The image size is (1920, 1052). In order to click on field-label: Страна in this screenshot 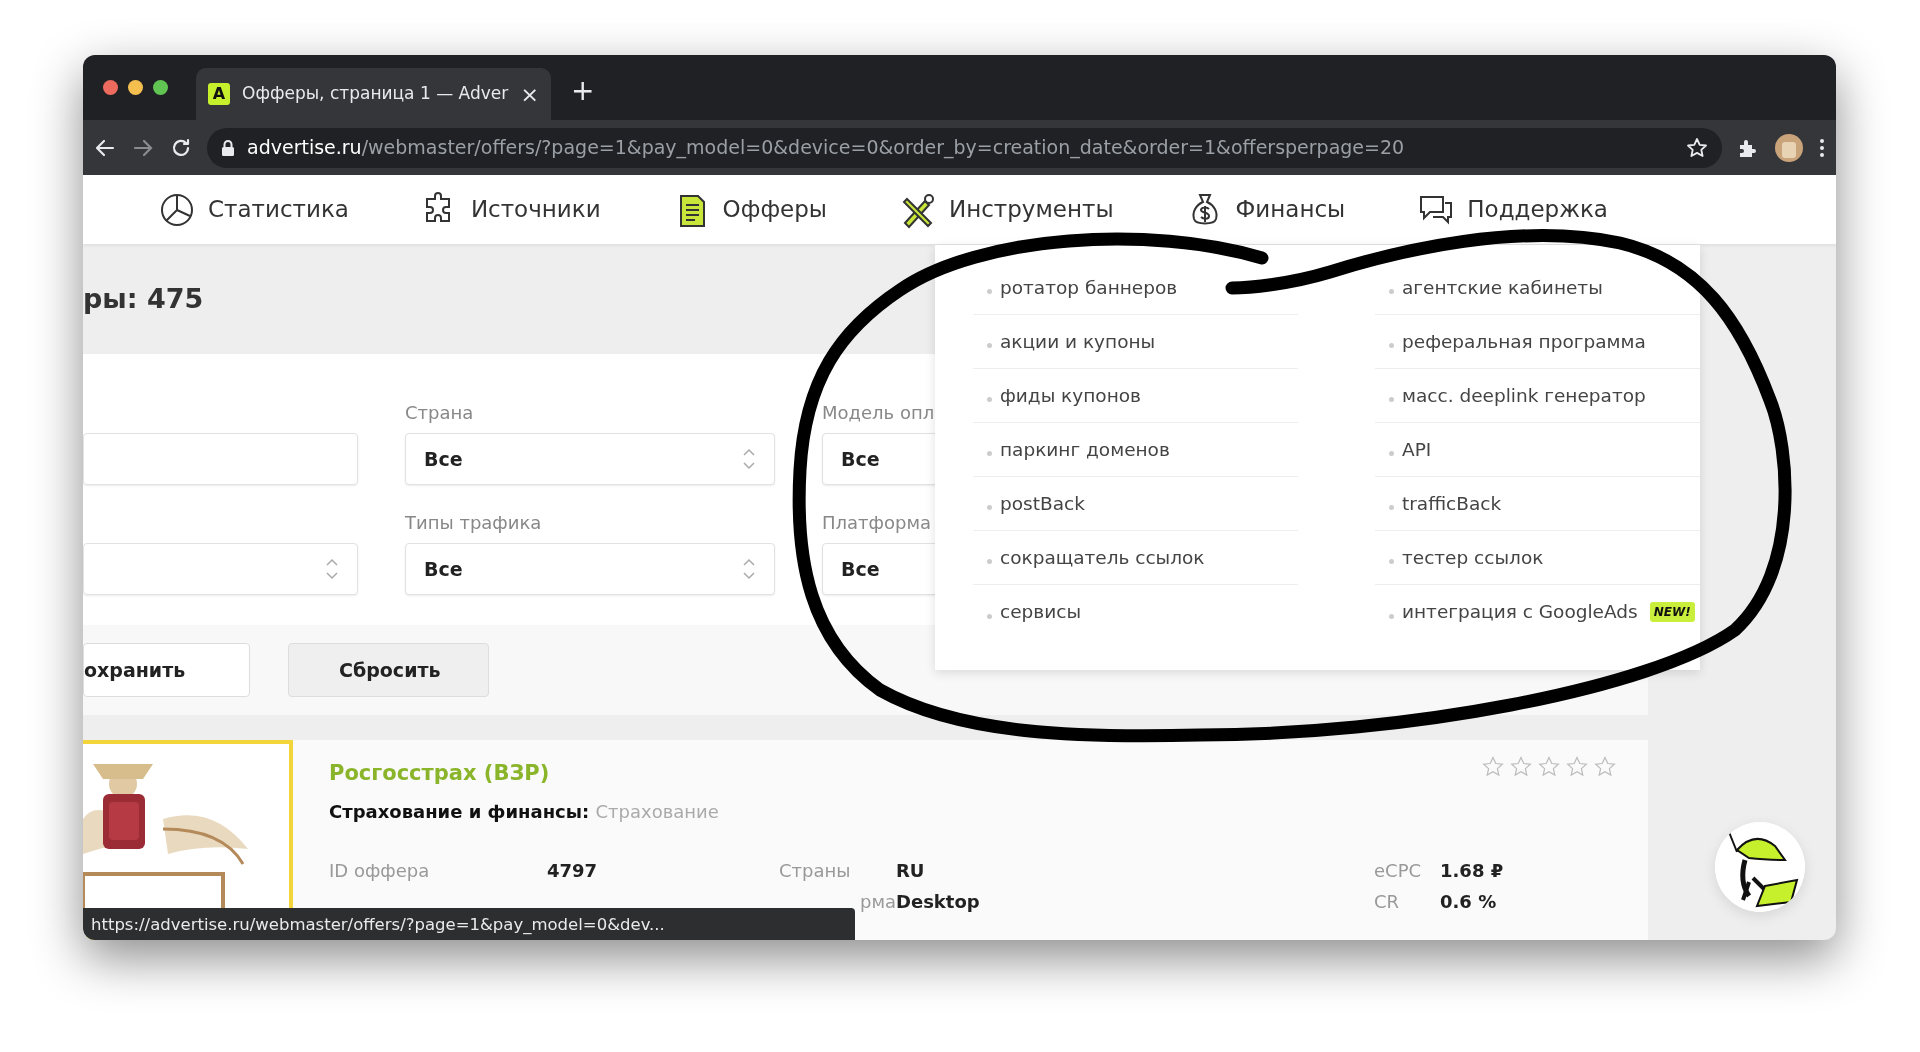, I will do `click(439, 412)`.